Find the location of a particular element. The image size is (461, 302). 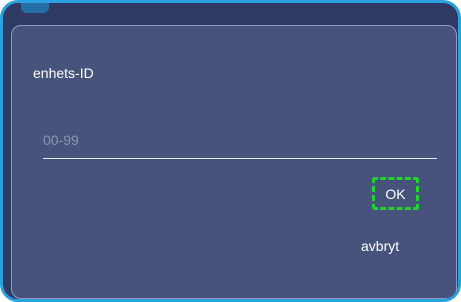

ok-button-label: OK is located at coordinates (395, 193).